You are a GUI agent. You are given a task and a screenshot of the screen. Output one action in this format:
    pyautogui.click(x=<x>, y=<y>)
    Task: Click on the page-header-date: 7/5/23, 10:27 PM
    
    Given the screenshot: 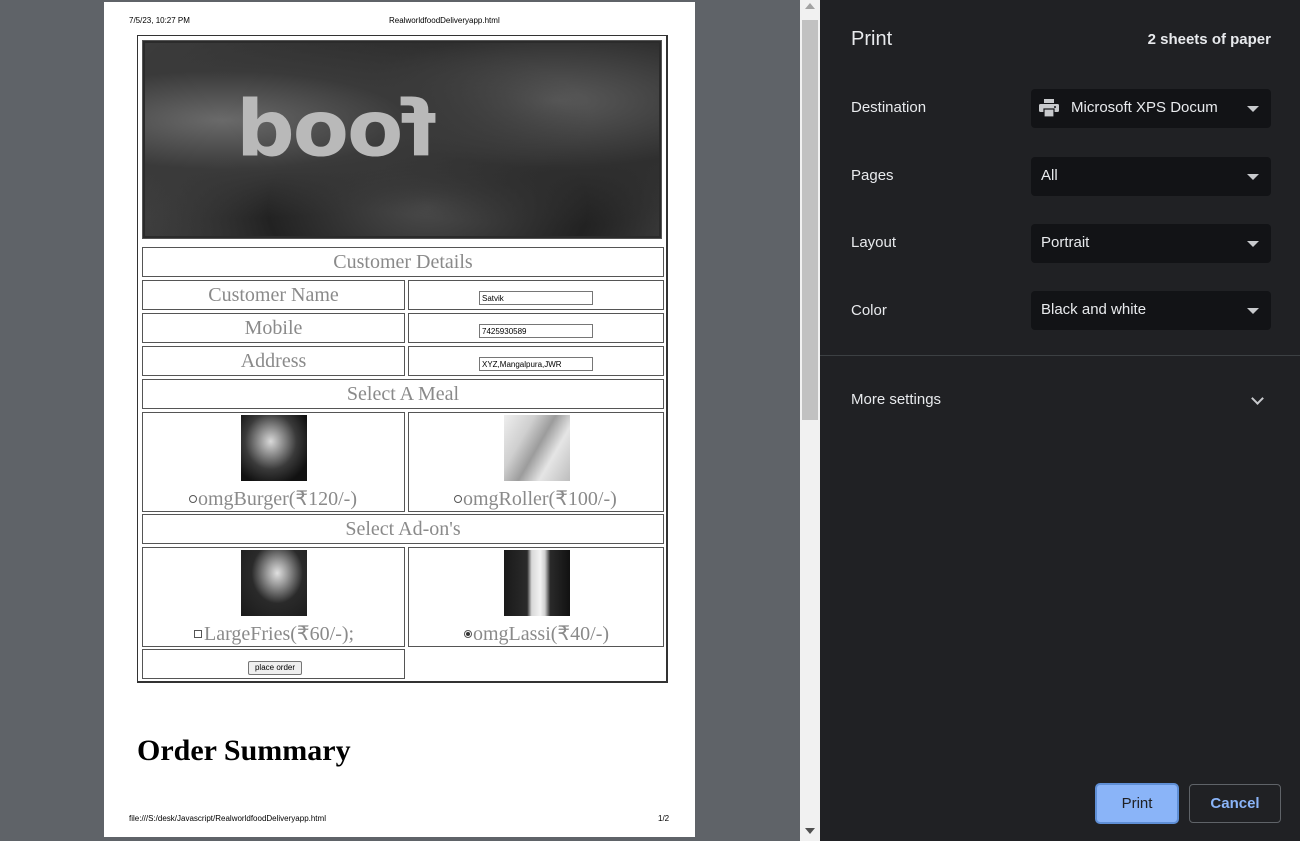 What is the action you would take?
    pyautogui.click(x=159, y=20)
    